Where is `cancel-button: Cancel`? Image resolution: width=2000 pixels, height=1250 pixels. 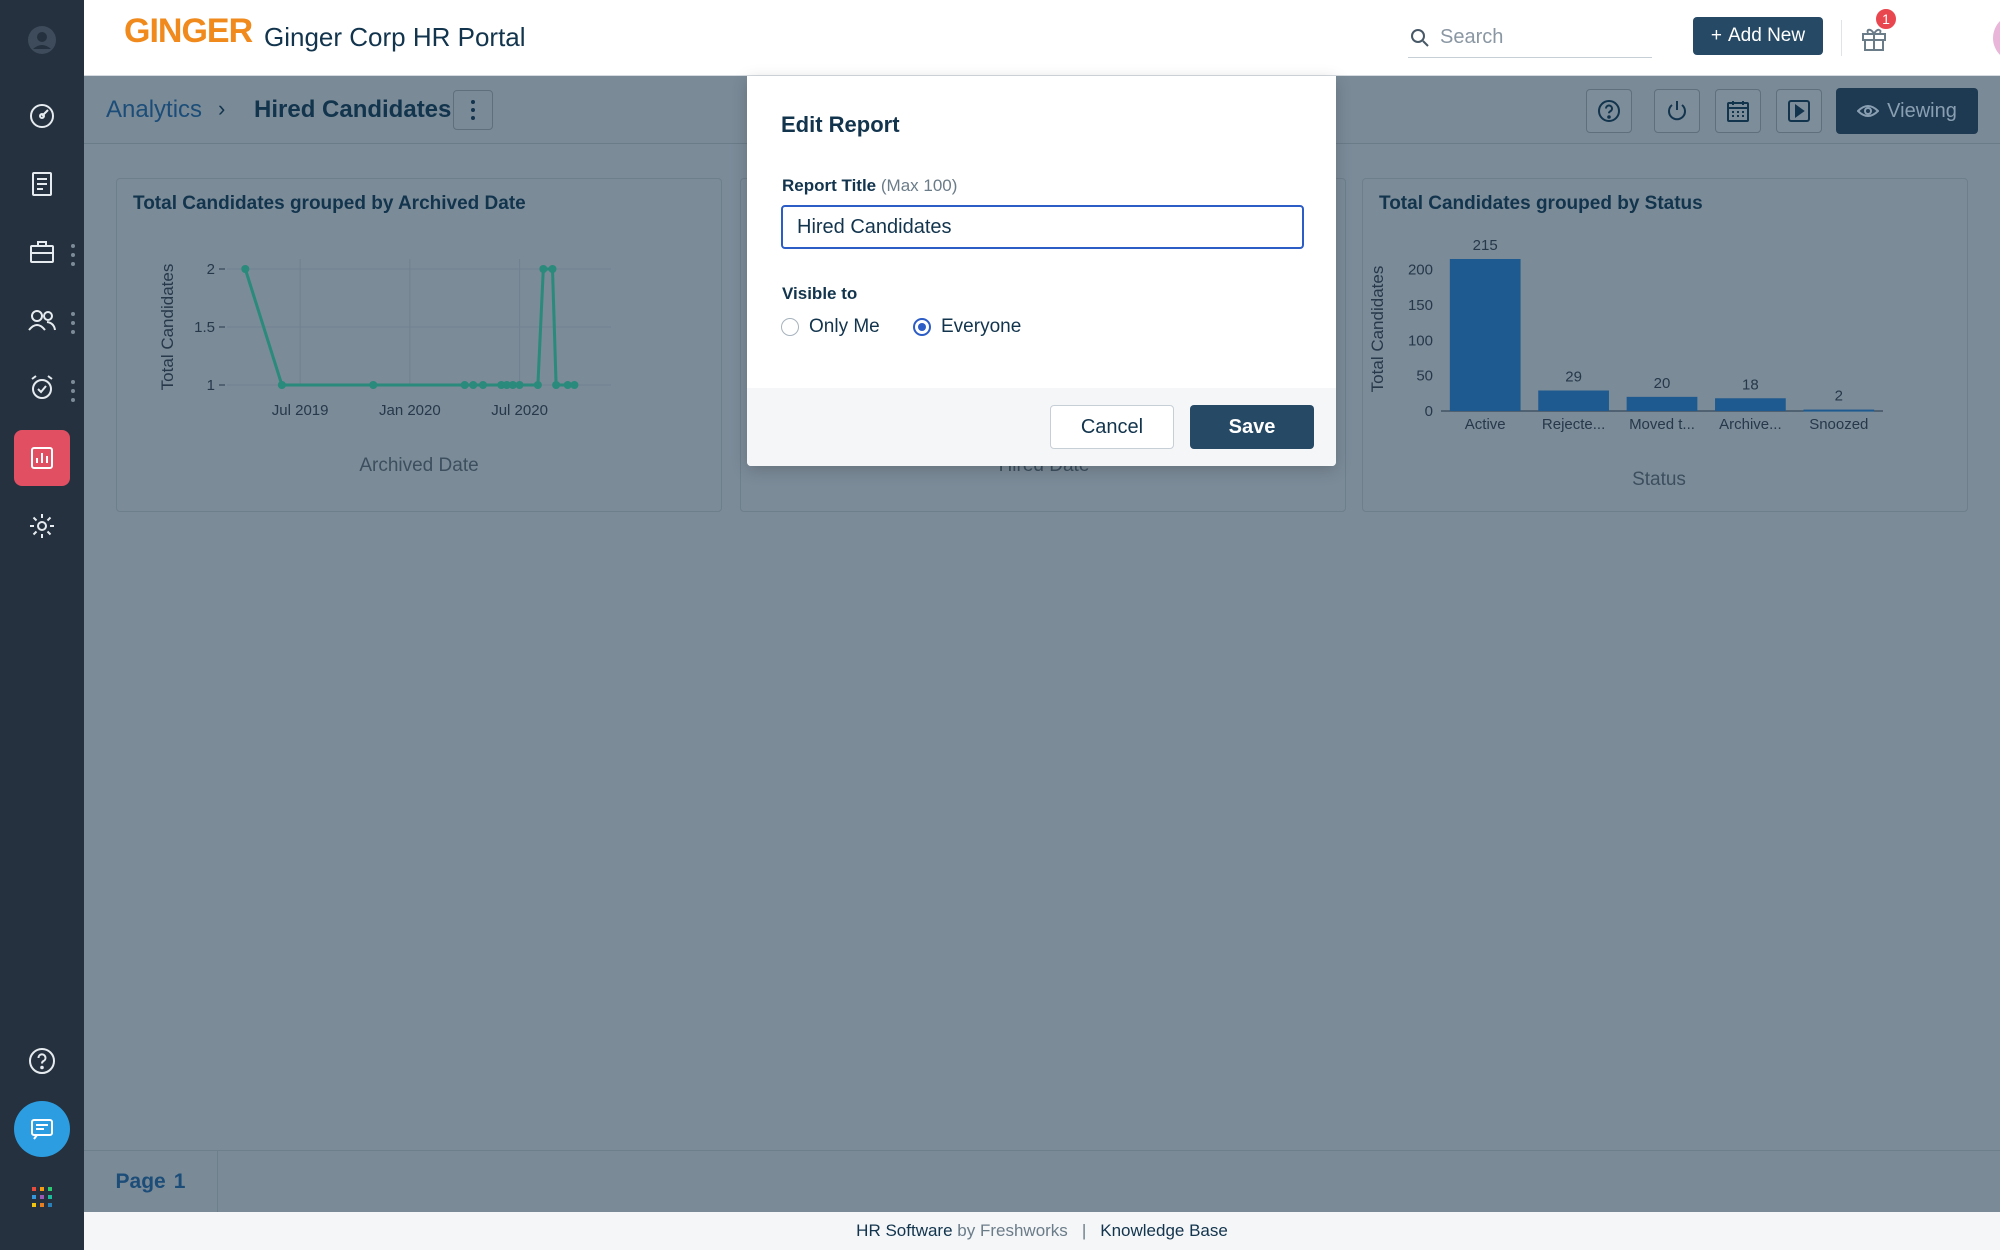 cancel-button: Cancel is located at coordinates (1112, 427).